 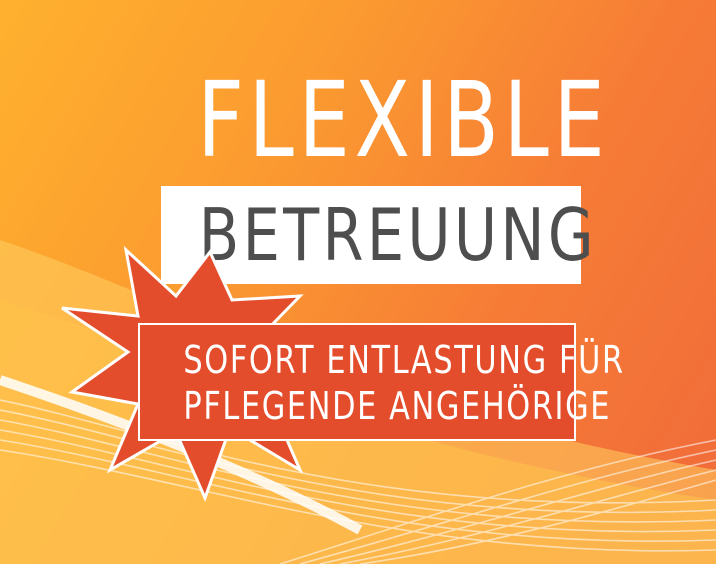 I want to click on tagline-line-1: SOFORT ENTLASTUNG FÜR, so click(x=404, y=360).